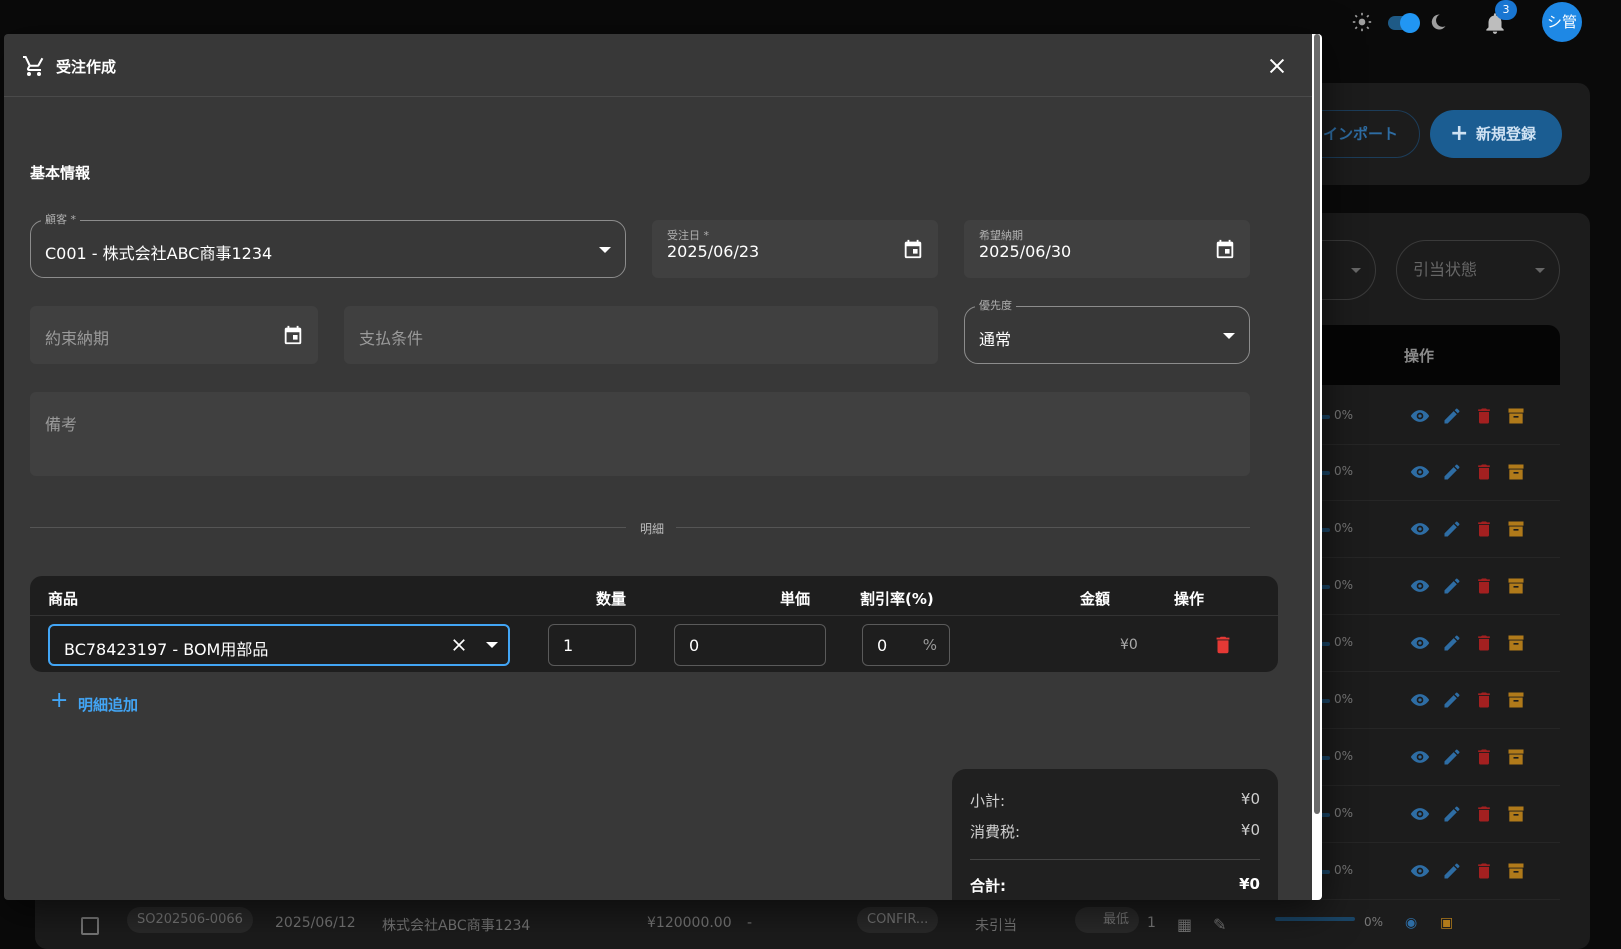  What do you see at coordinates (654, 596) in the screenshot?
I see `line-items-header: 商品 数量 単価 割引率(%) 金額 操作` at bounding box center [654, 596].